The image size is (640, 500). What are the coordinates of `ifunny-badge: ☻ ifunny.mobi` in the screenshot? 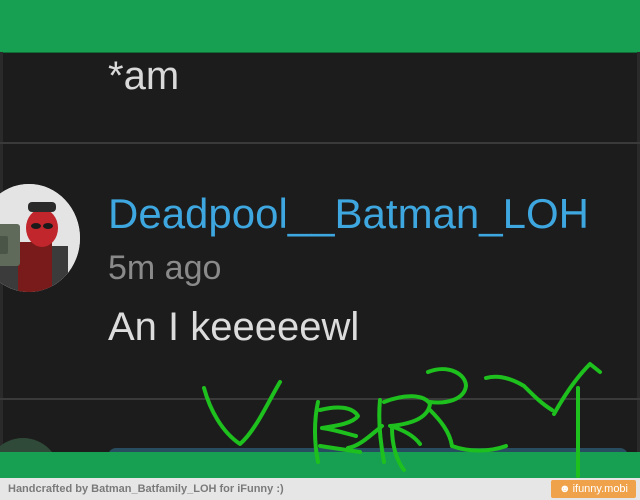 It's located at (593, 489).